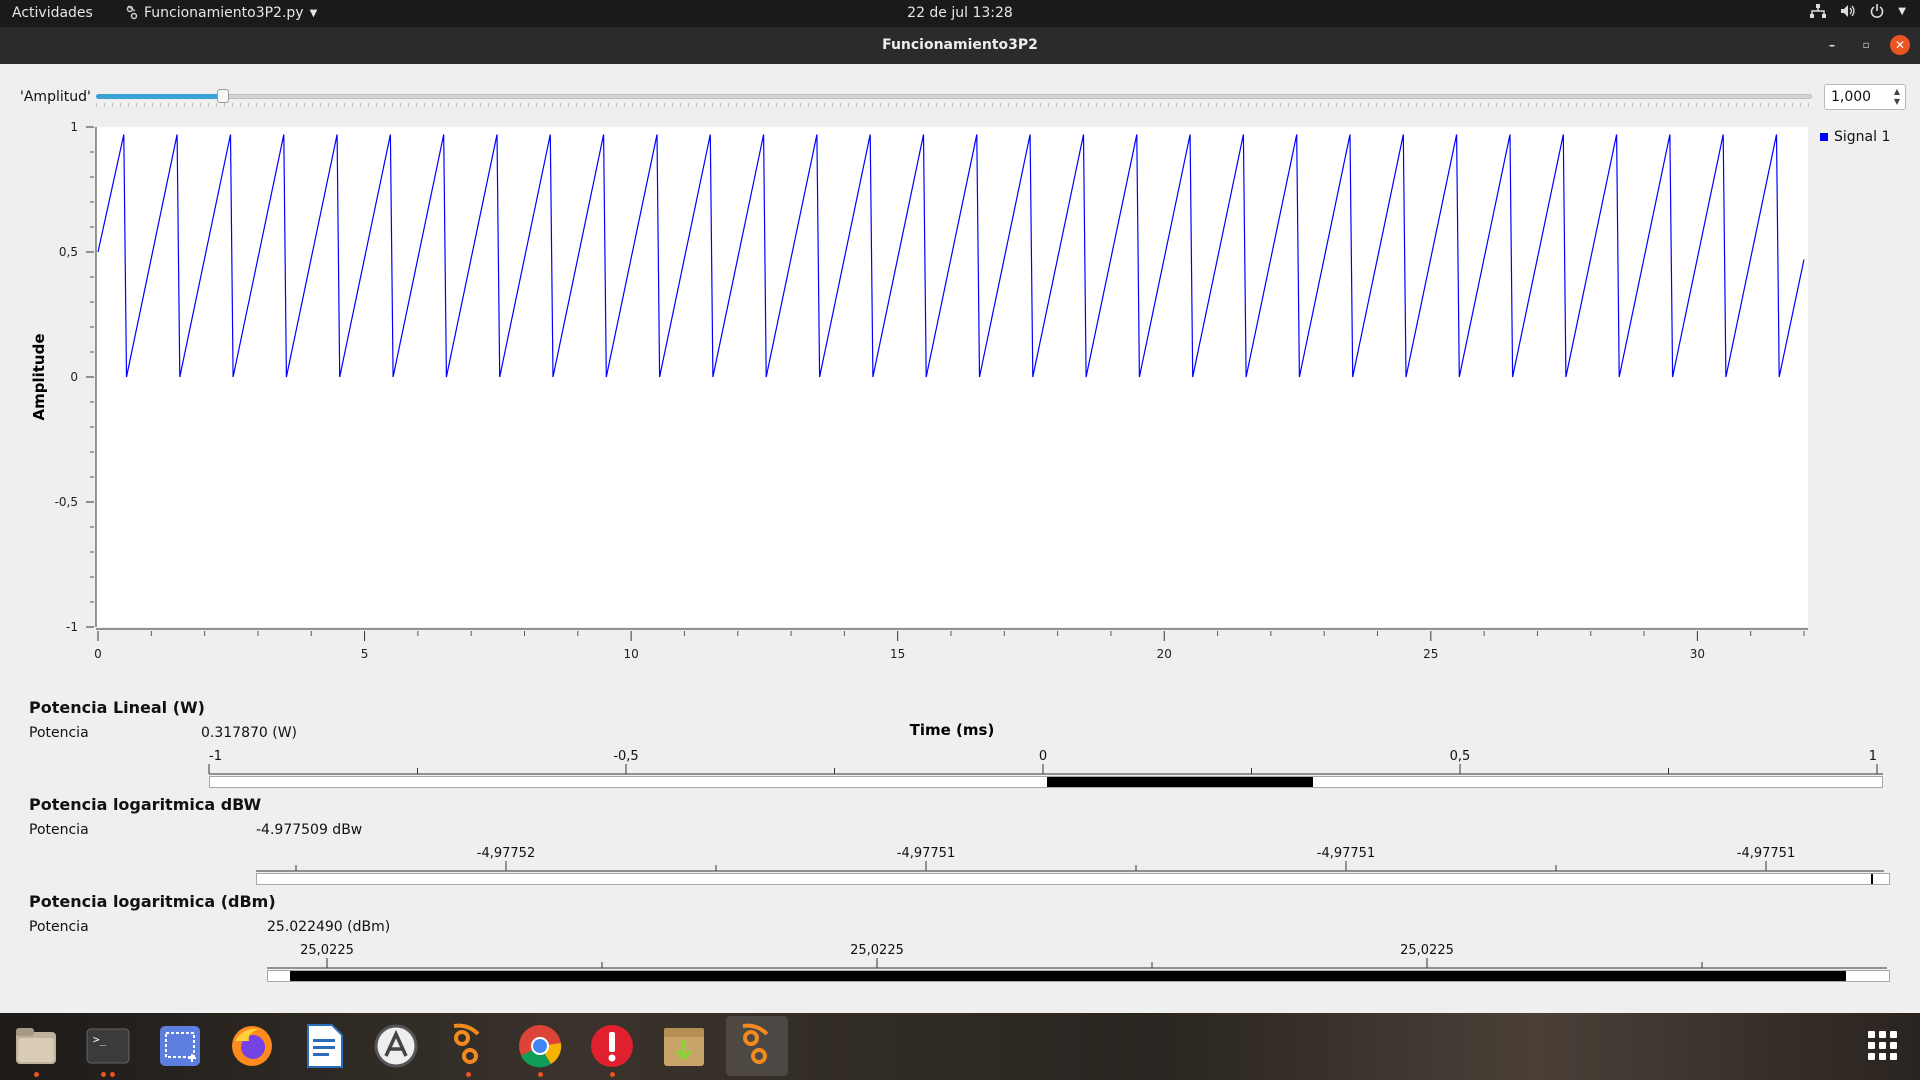 This screenshot has height=1080, width=1920. I want to click on scale-label: 0, so click(1043, 756).